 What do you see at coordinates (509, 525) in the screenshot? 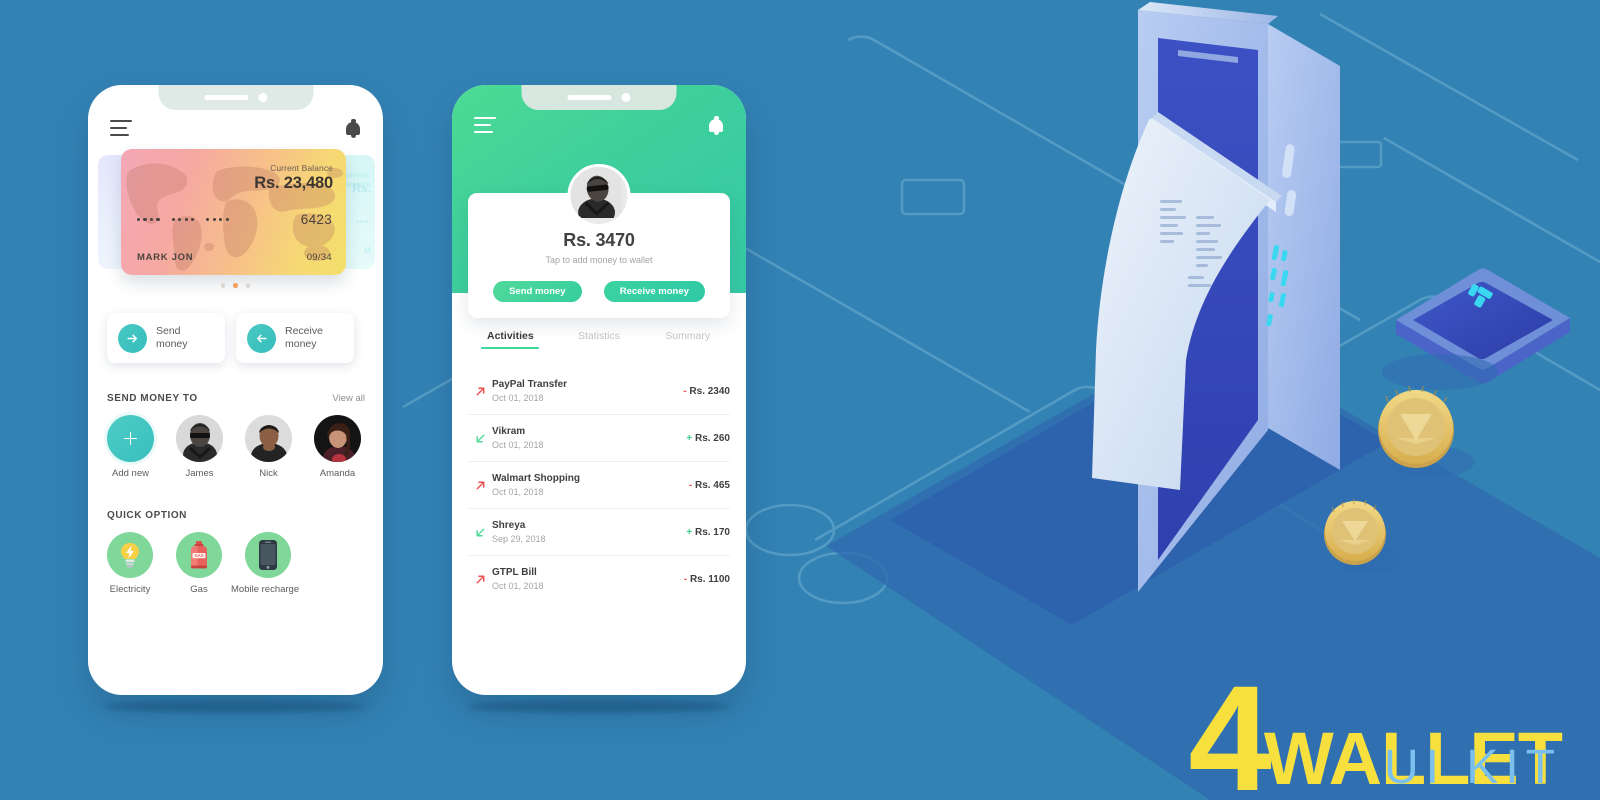
I see `transaction-title: Shreya` at bounding box center [509, 525].